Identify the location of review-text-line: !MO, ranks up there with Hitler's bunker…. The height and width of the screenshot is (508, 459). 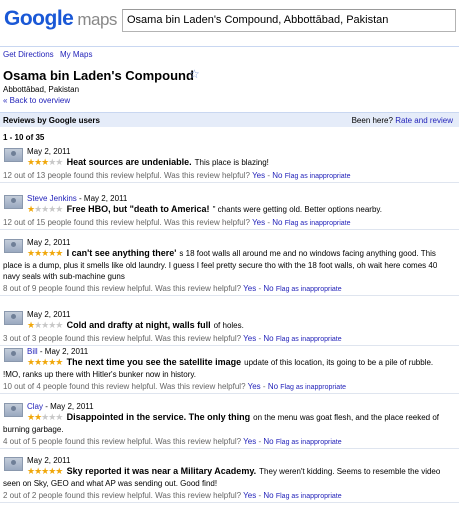
(100, 374).